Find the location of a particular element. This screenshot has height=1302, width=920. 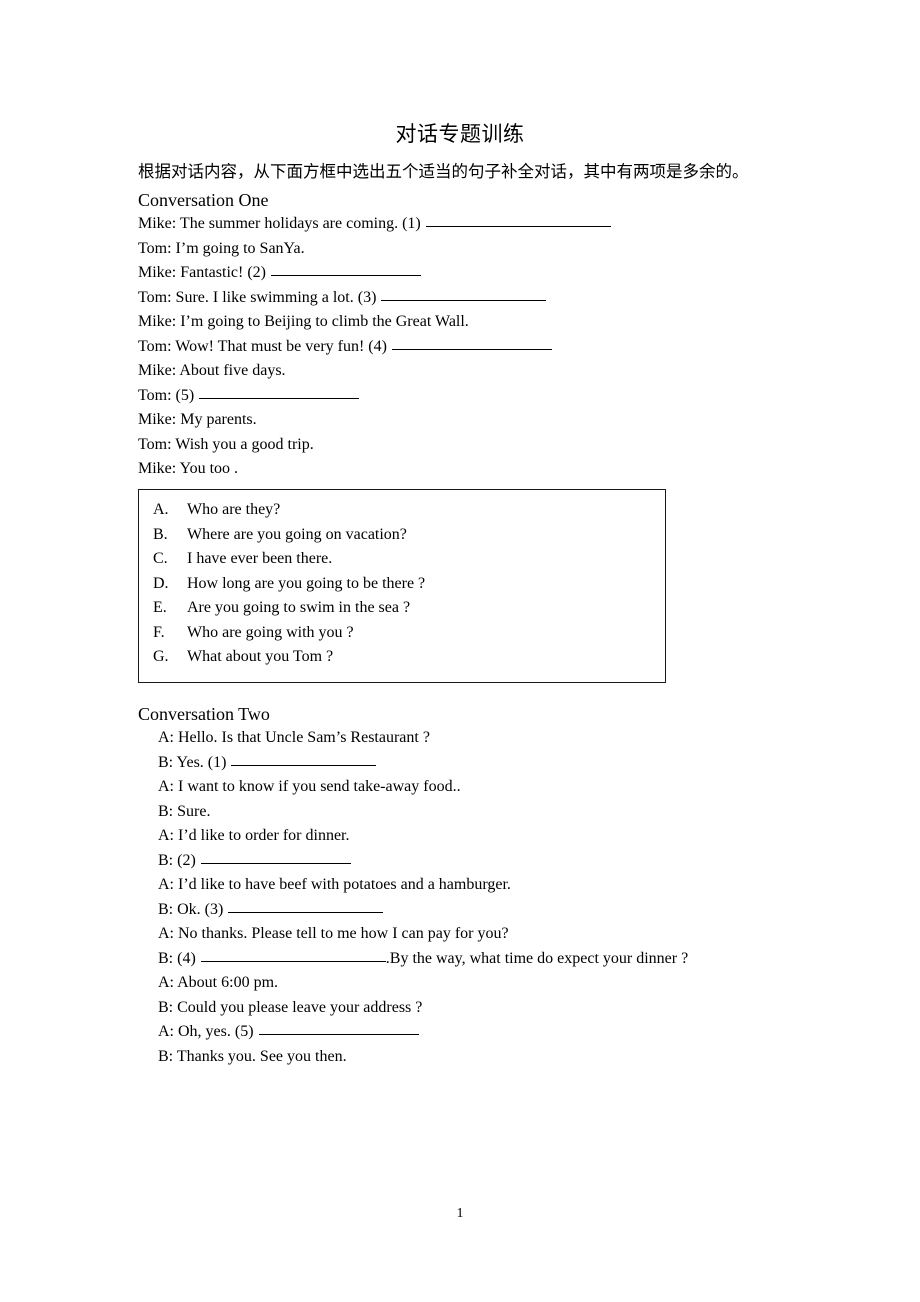

conversation-two-line: B: Thanks you. See you then. is located at coordinates (252, 1057).